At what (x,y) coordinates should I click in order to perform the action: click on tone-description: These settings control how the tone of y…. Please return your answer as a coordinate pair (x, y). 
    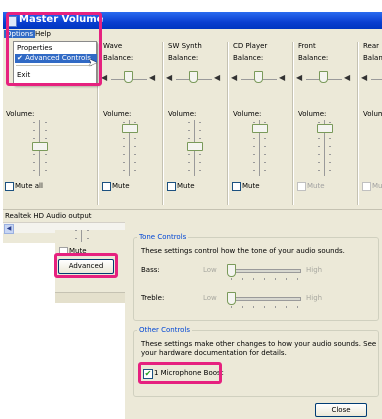
    Looking at the image, I should click on (243, 251).